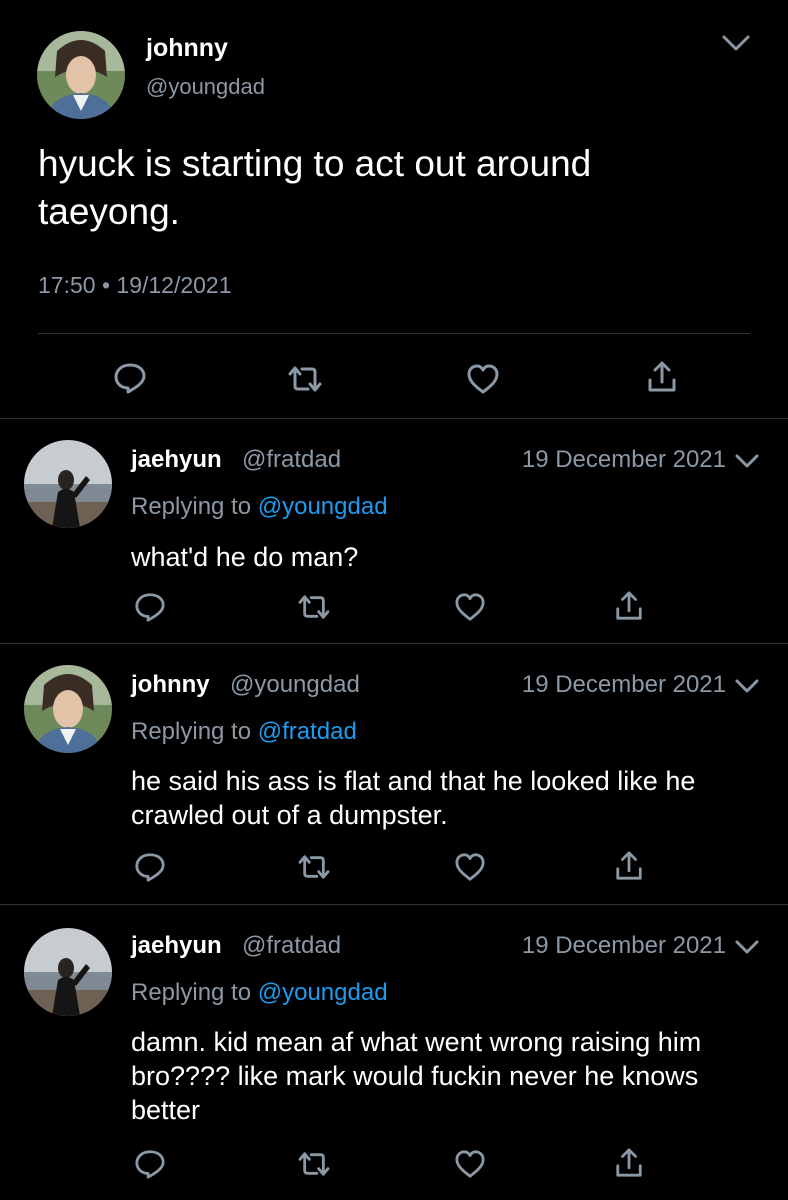 This screenshot has height=1200, width=788. I want to click on mention-link: @fratdad, so click(307, 731).